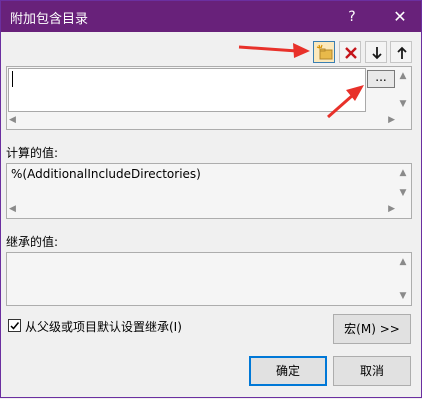  What do you see at coordinates (187, 90) in the screenshot?
I see `directory-edit-field` at bounding box center [187, 90].